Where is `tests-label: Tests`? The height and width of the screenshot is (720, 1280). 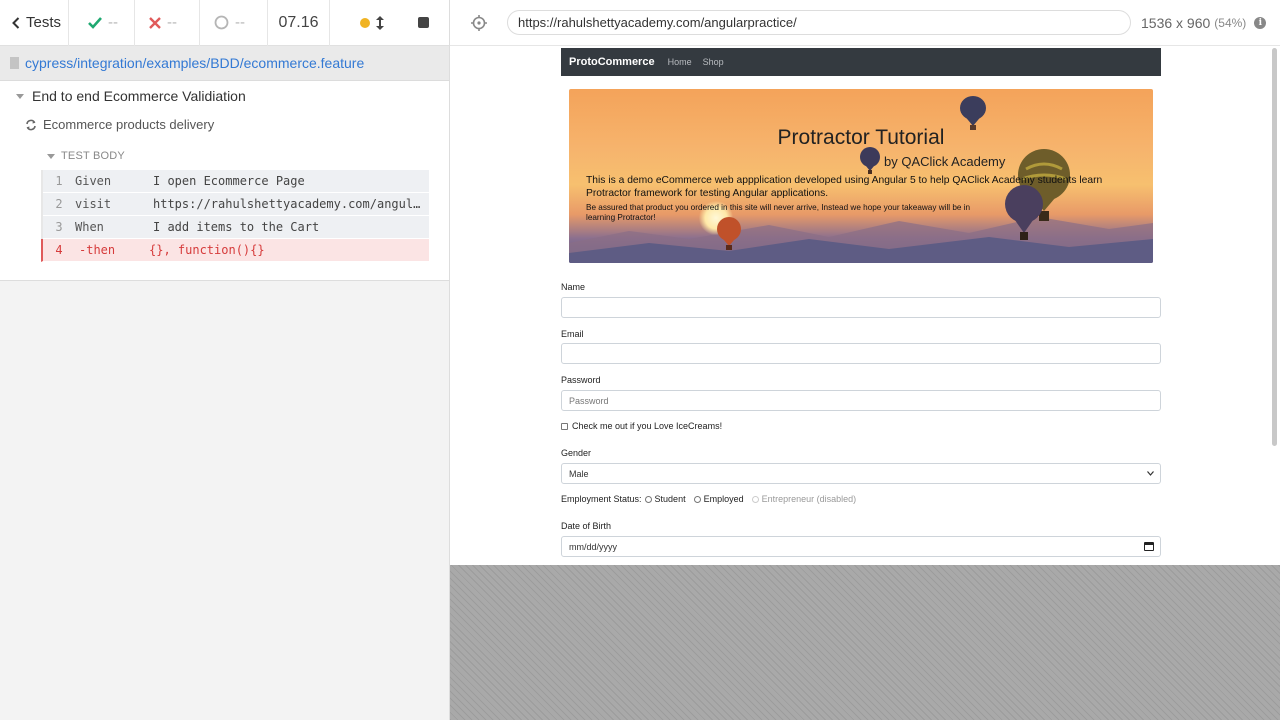
tests-label: Tests is located at coordinates (44, 22).